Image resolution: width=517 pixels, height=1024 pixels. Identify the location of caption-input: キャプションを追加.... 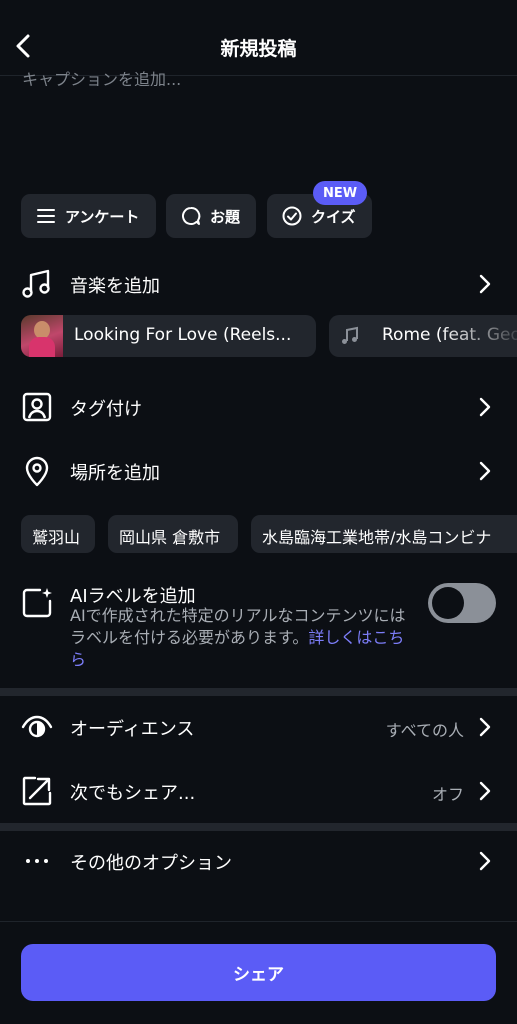
(101, 76).